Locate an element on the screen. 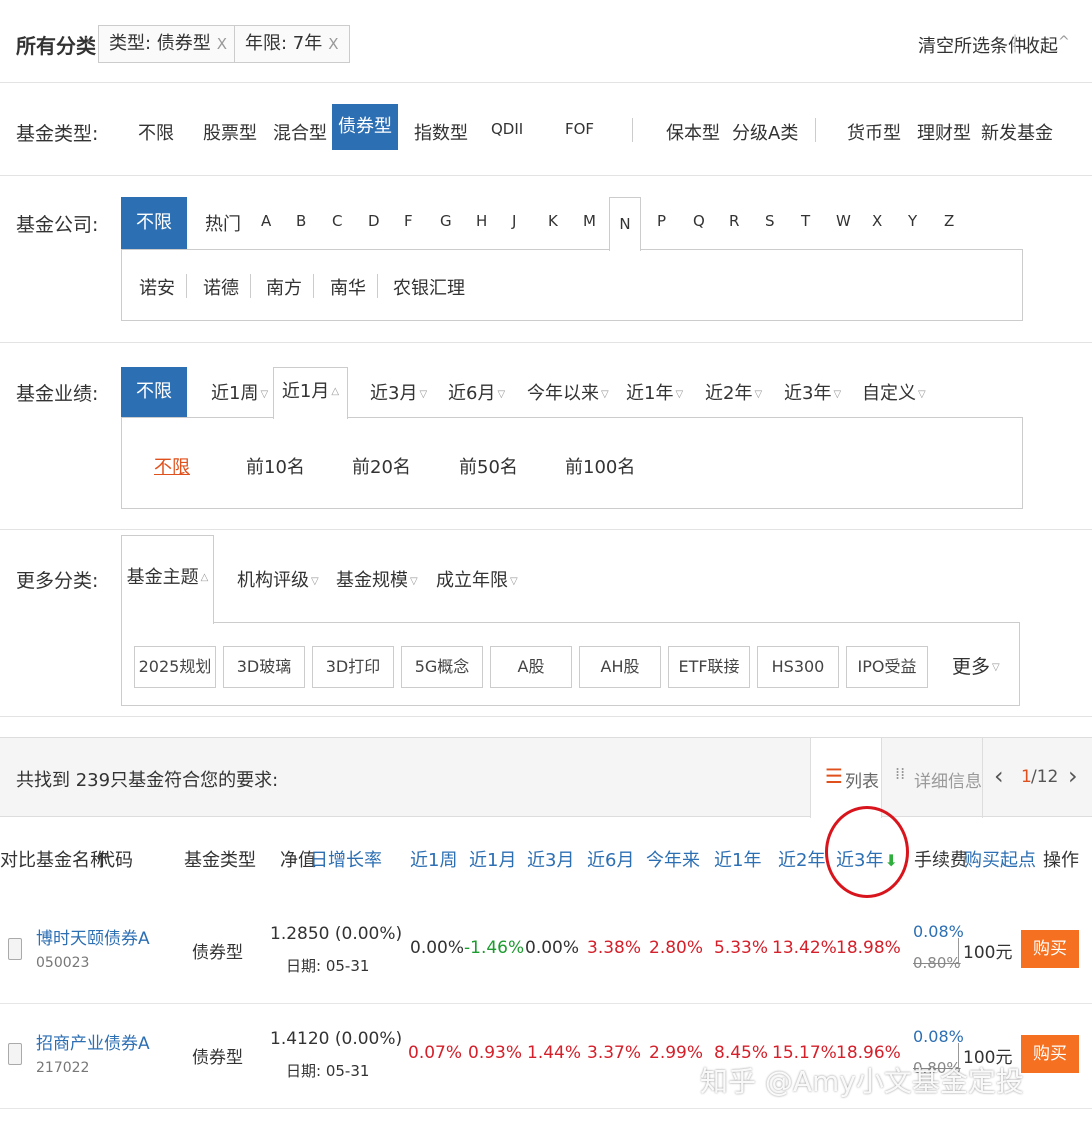  company-option: 南华 is located at coordinates (348, 287).